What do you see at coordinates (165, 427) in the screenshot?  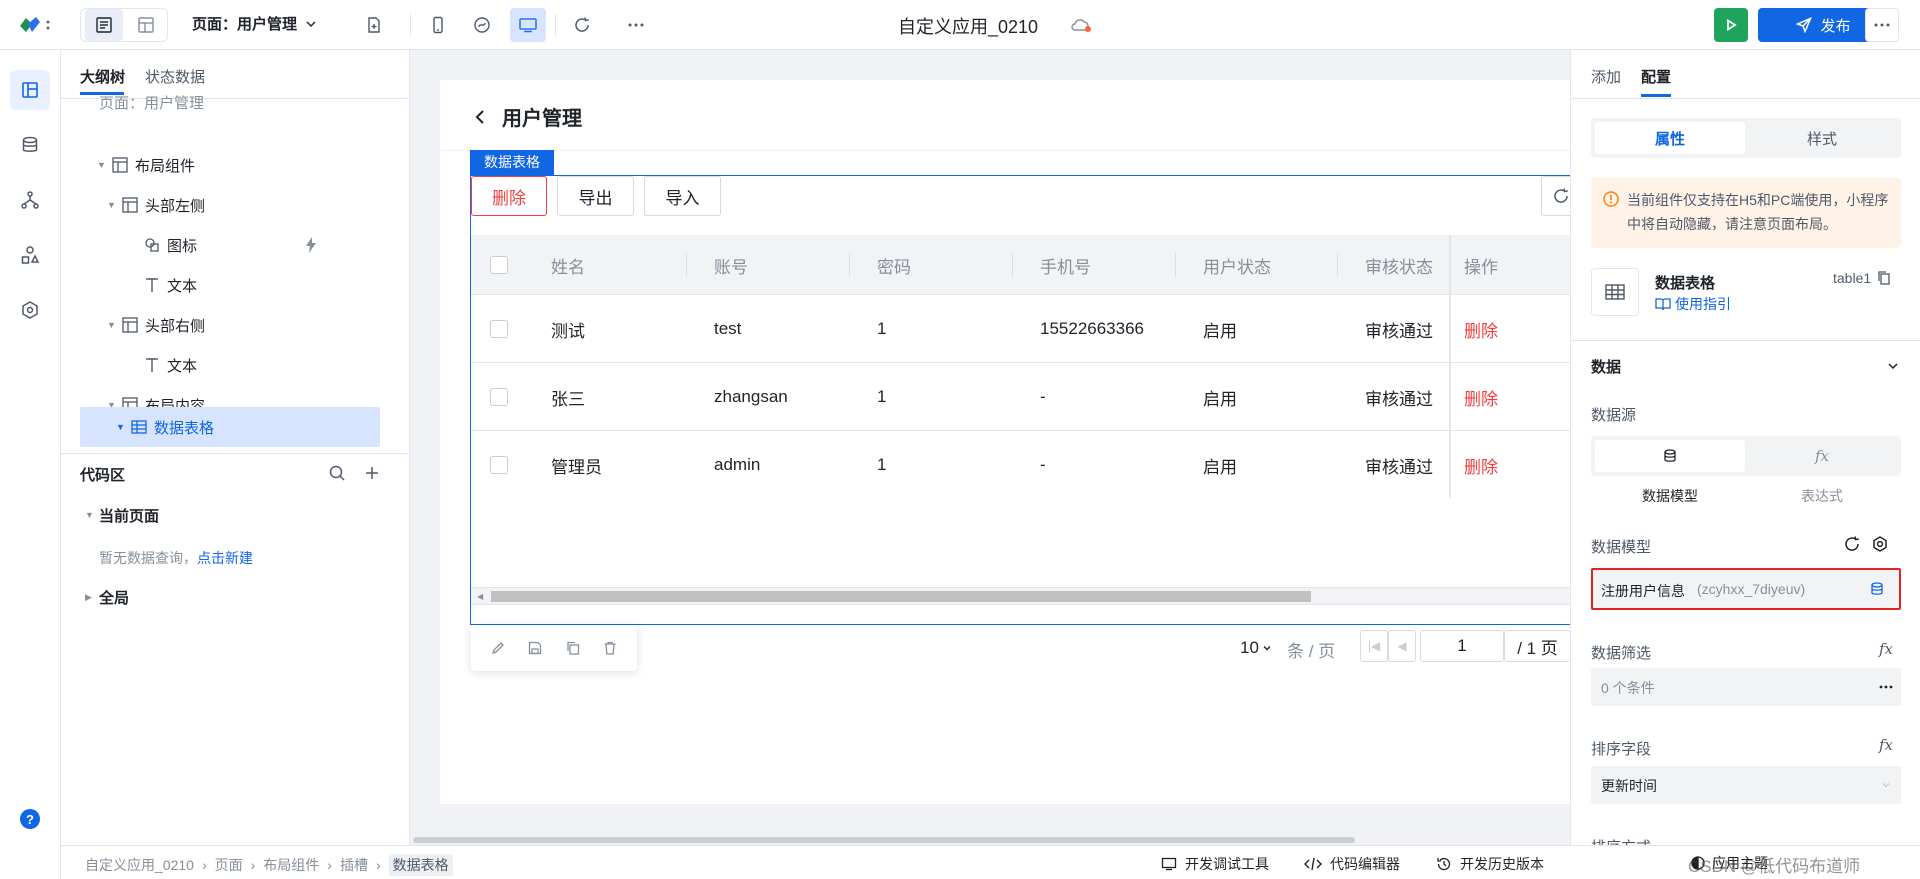 I see `tree-node-data-table: ▼ 数据表格` at bounding box center [165, 427].